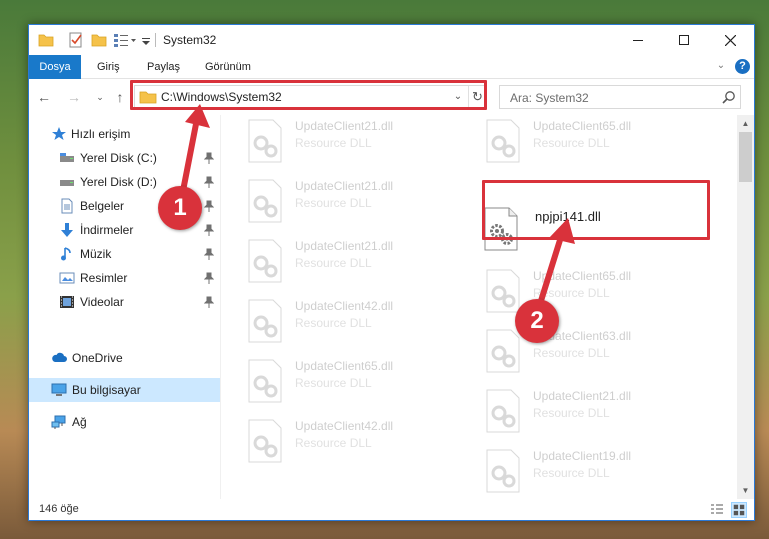  What do you see at coordinates (118, 158) in the screenshot?
I see `sidebar-item-label: Yerel Disk (C:)` at bounding box center [118, 158].